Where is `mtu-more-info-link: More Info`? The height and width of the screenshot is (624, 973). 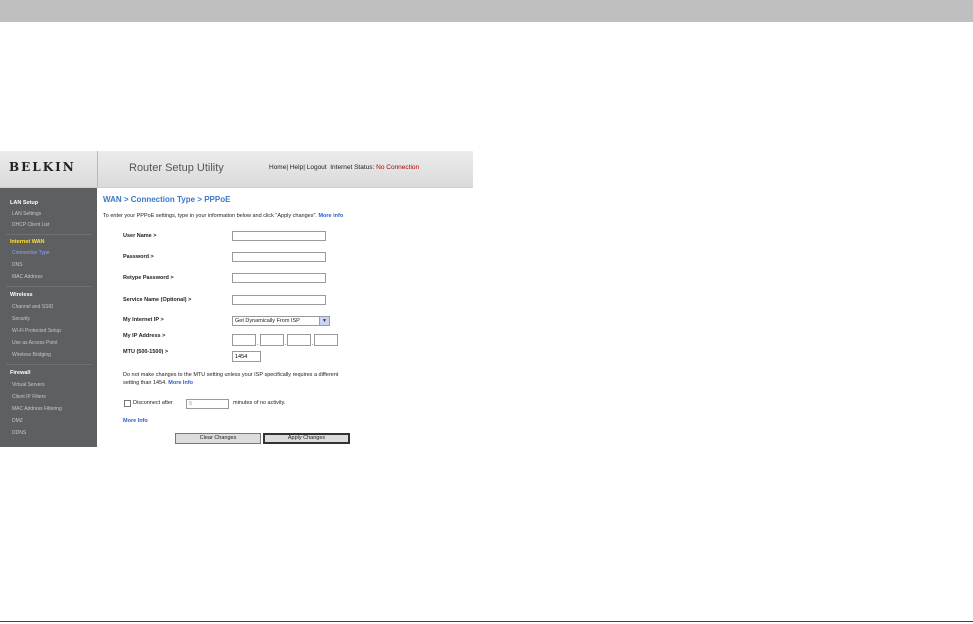
mtu-more-info-link: More Info is located at coordinates (180, 383).